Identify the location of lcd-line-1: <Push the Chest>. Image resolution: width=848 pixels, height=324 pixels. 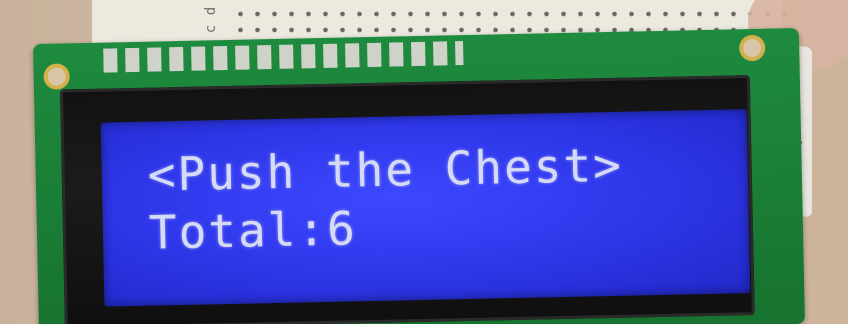
(385, 169).